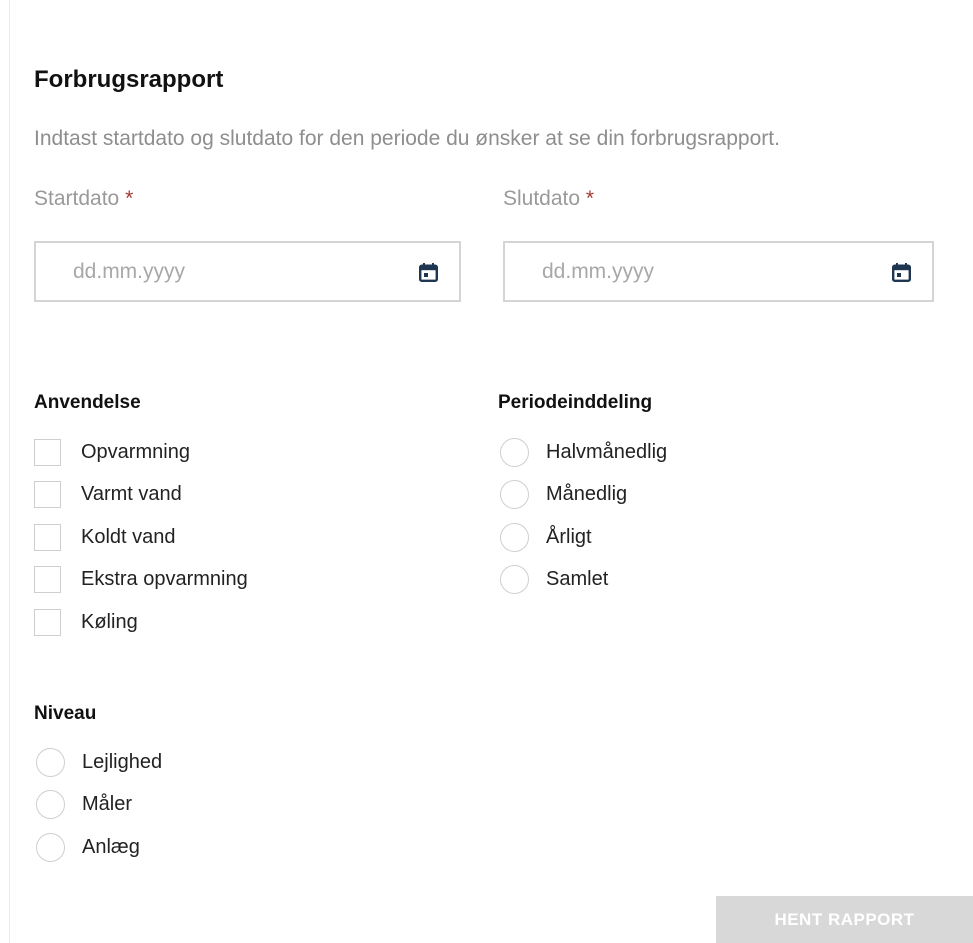 Image resolution: width=973 pixels, height=943 pixels. I want to click on radio-manedlig: Månedlig, so click(563, 494).